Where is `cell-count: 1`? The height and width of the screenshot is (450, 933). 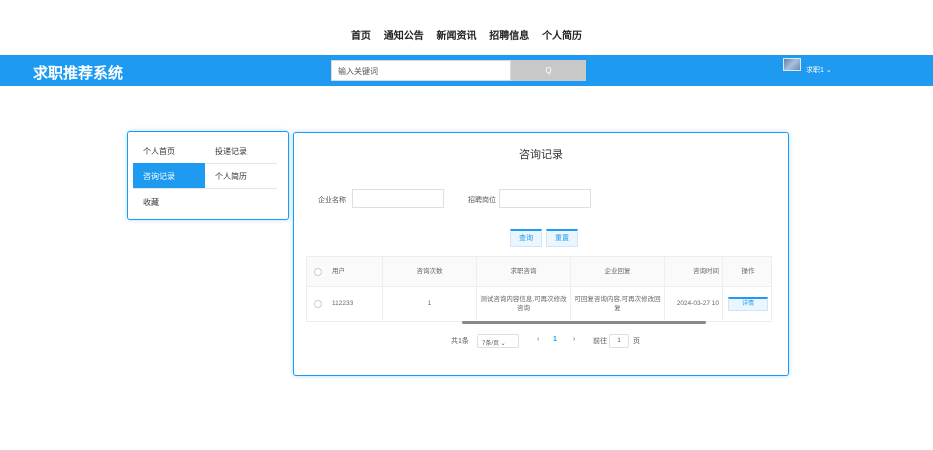
cell-count: 1 is located at coordinates (430, 303).